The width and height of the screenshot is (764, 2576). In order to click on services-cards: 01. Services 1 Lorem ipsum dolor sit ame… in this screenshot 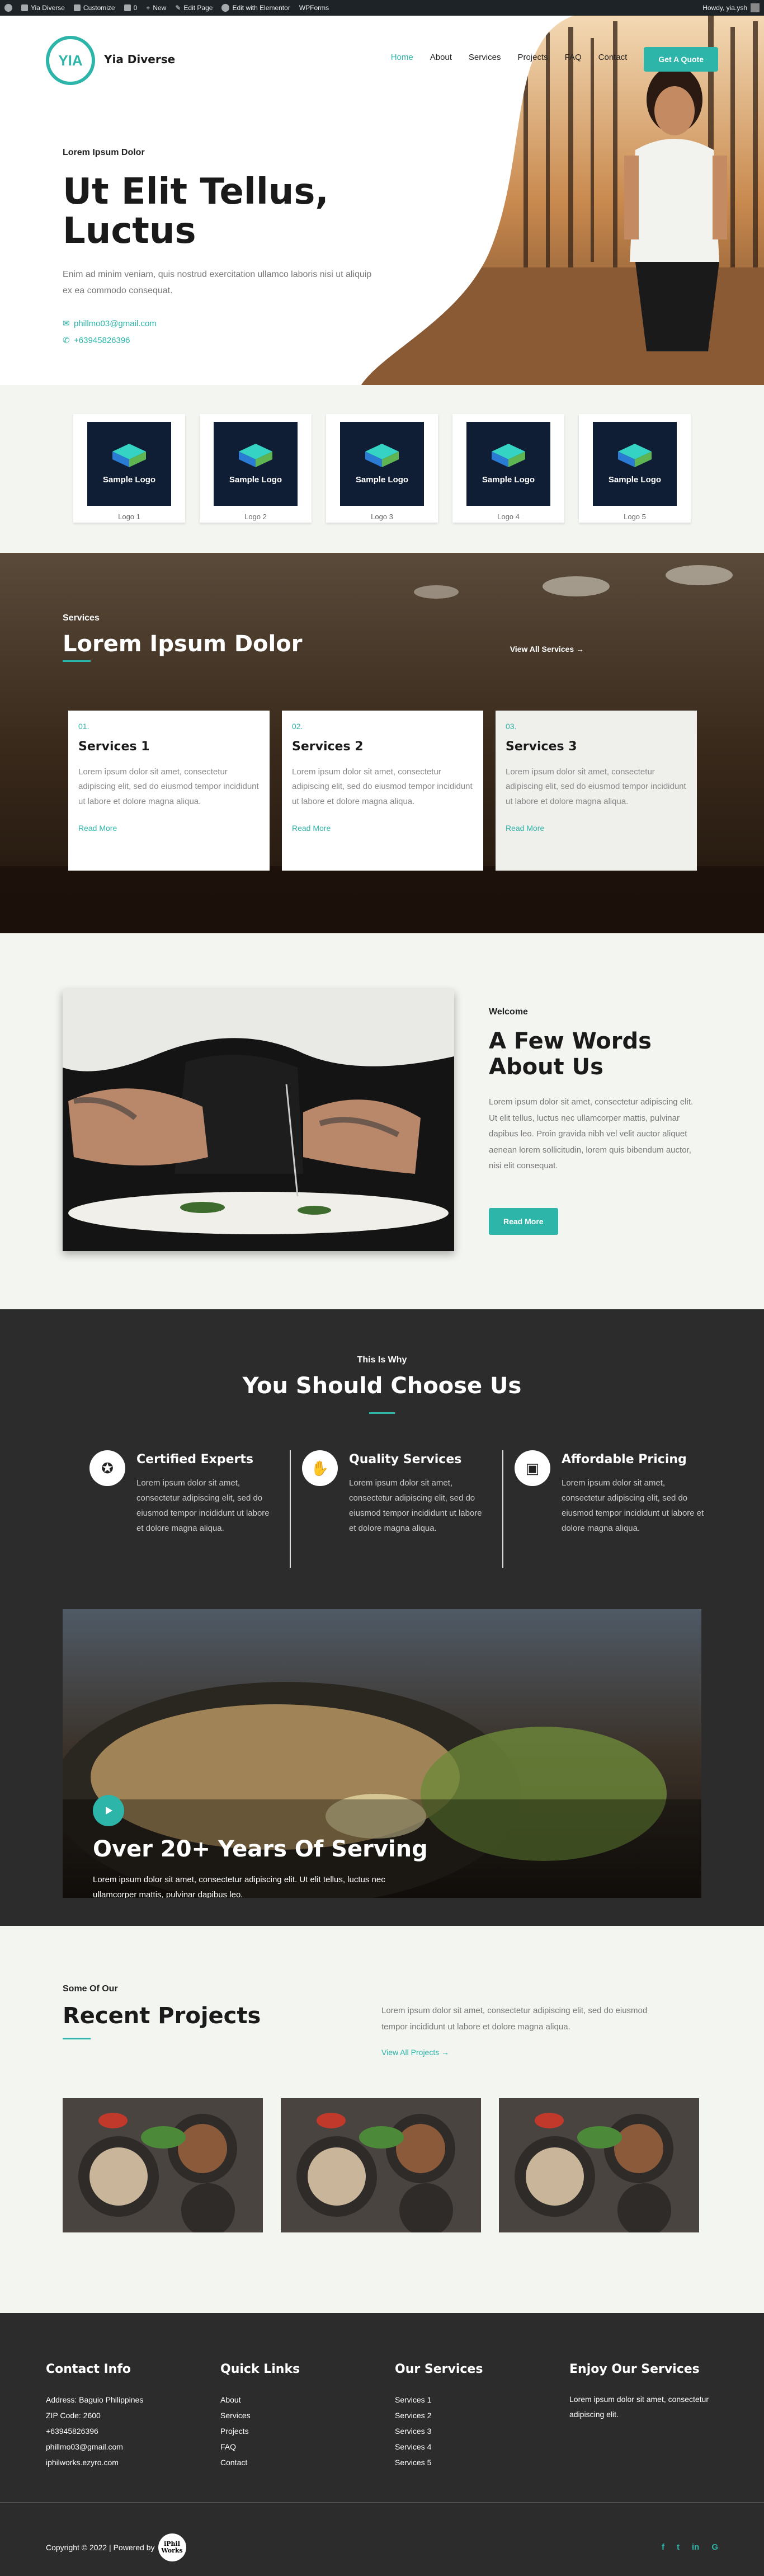, I will do `click(382, 791)`.